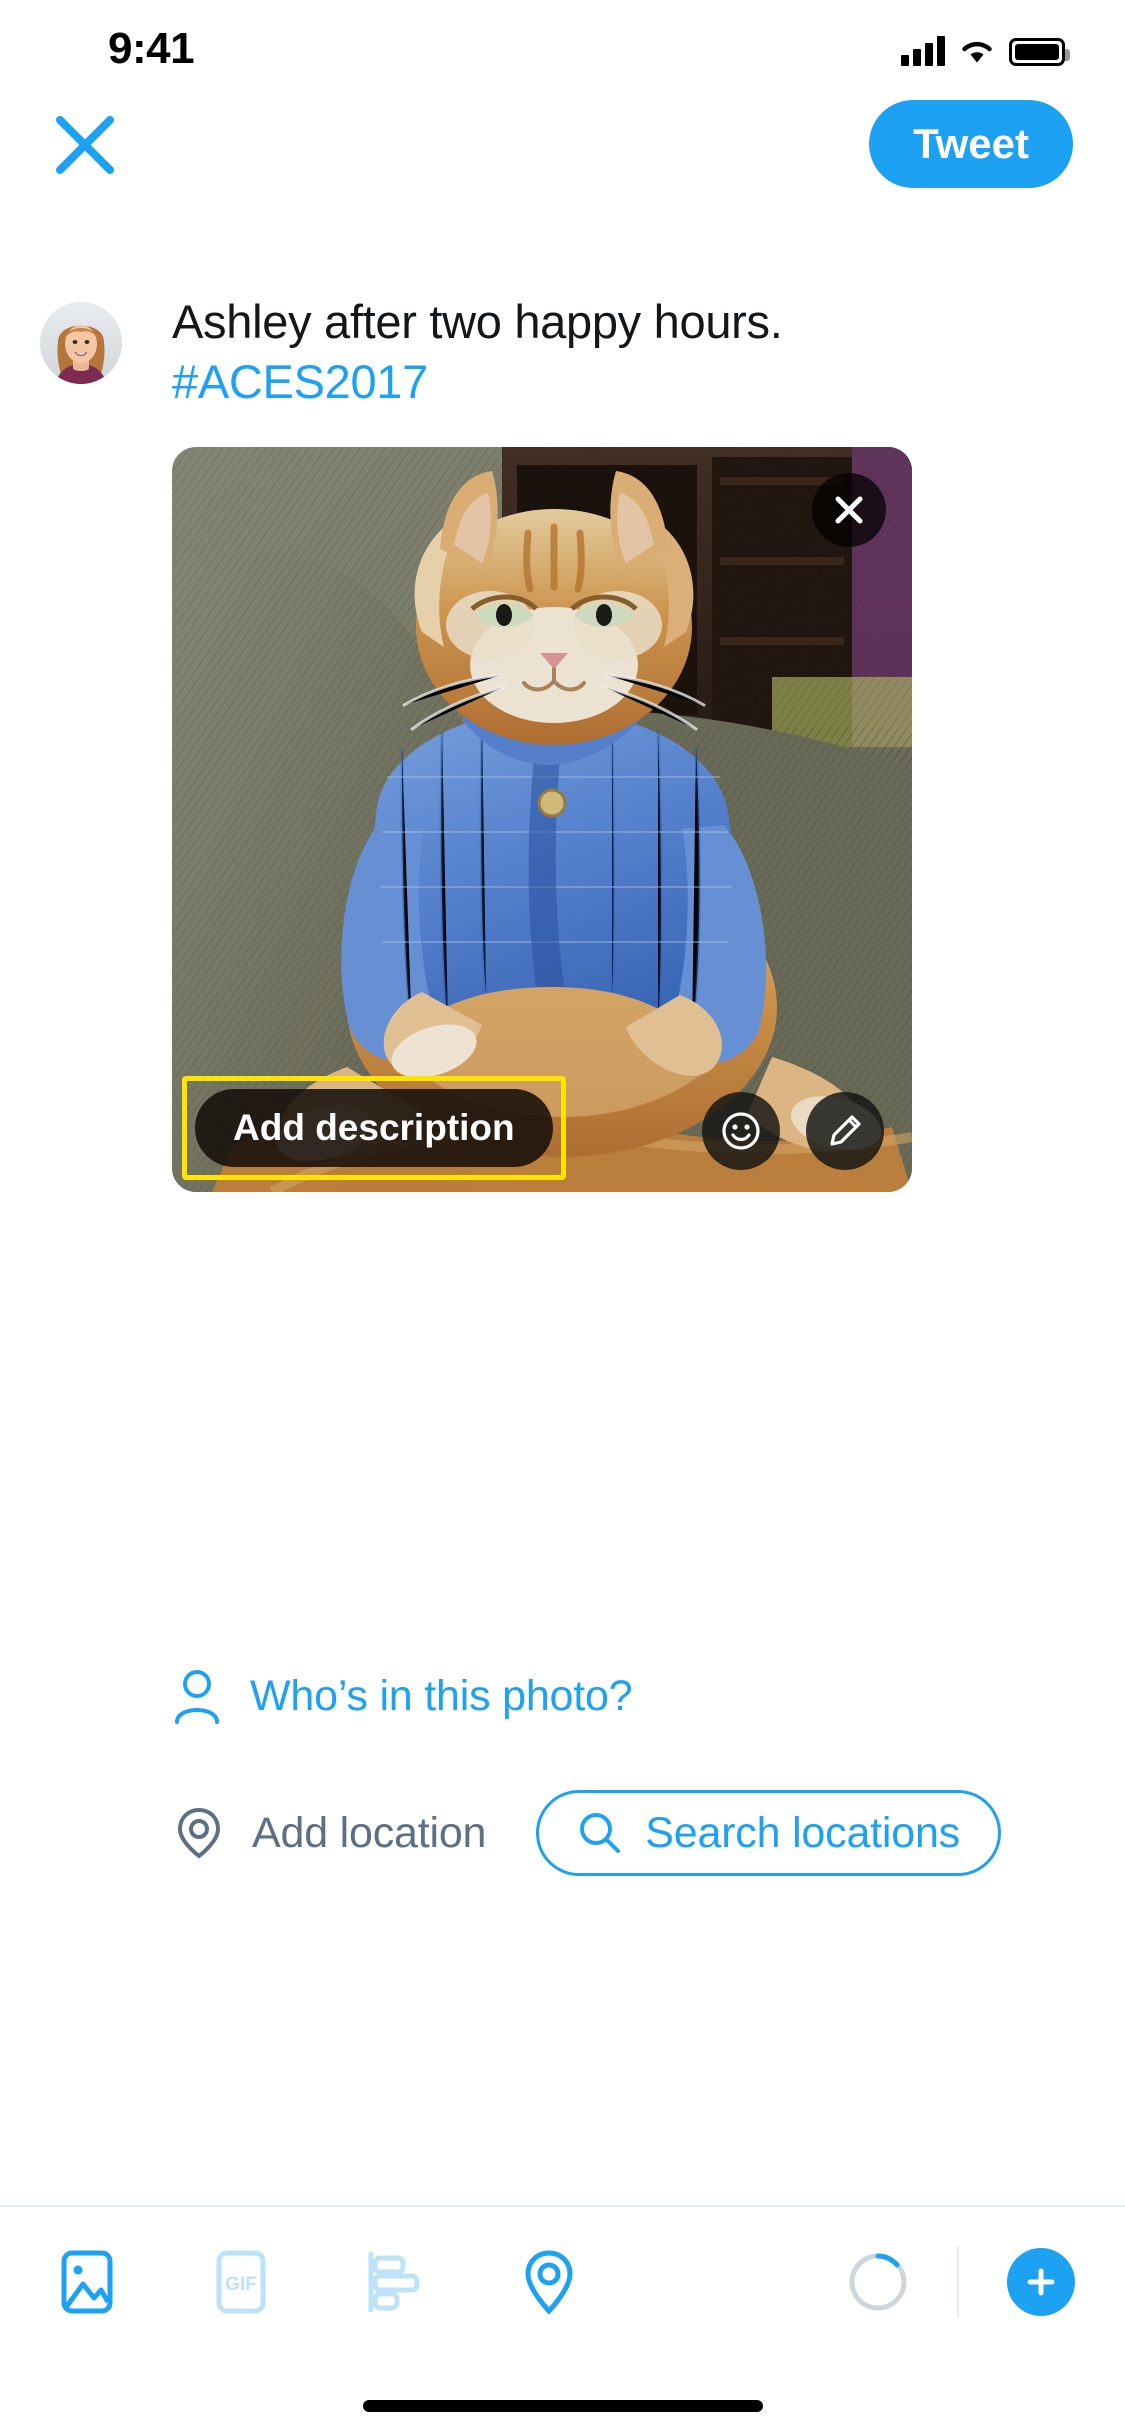  I want to click on add-photo-button, so click(87, 2282).